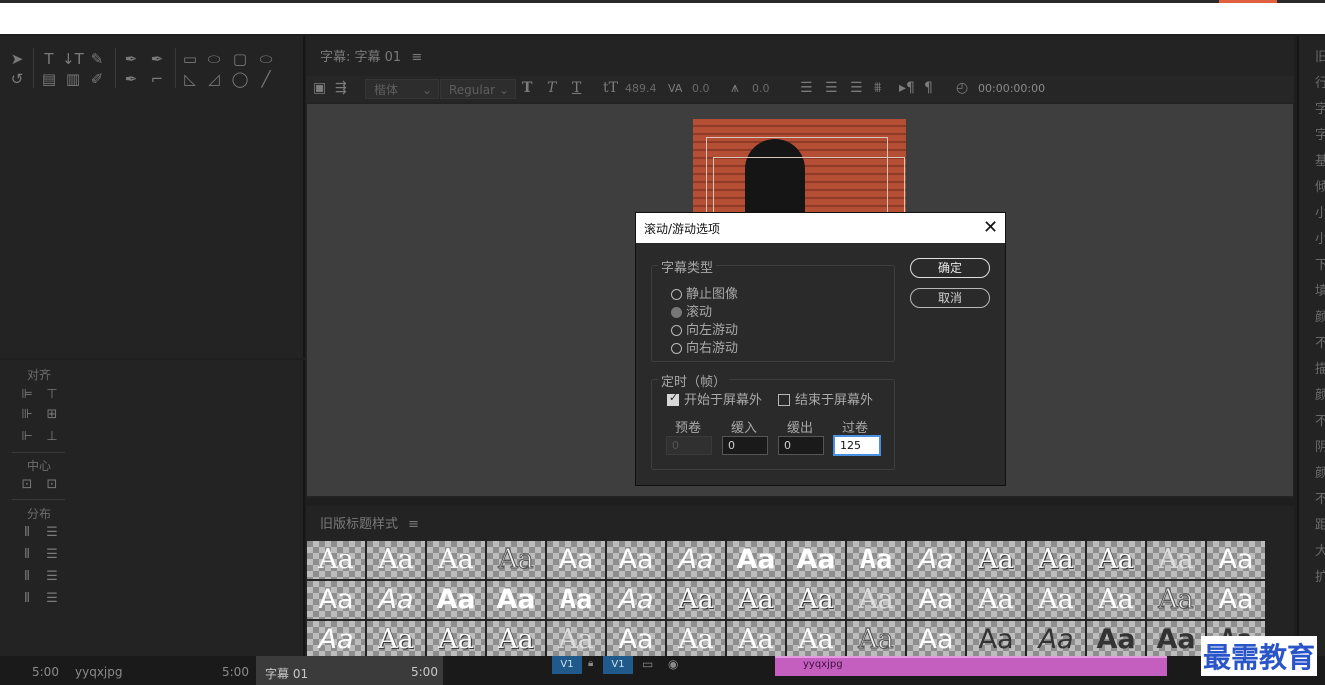 The width and height of the screenshot is (1325, 685). Describe the element at coordinates (73, 59) in the screenshot. I see `vertical-type-tool-icon: ↓T` at that location.